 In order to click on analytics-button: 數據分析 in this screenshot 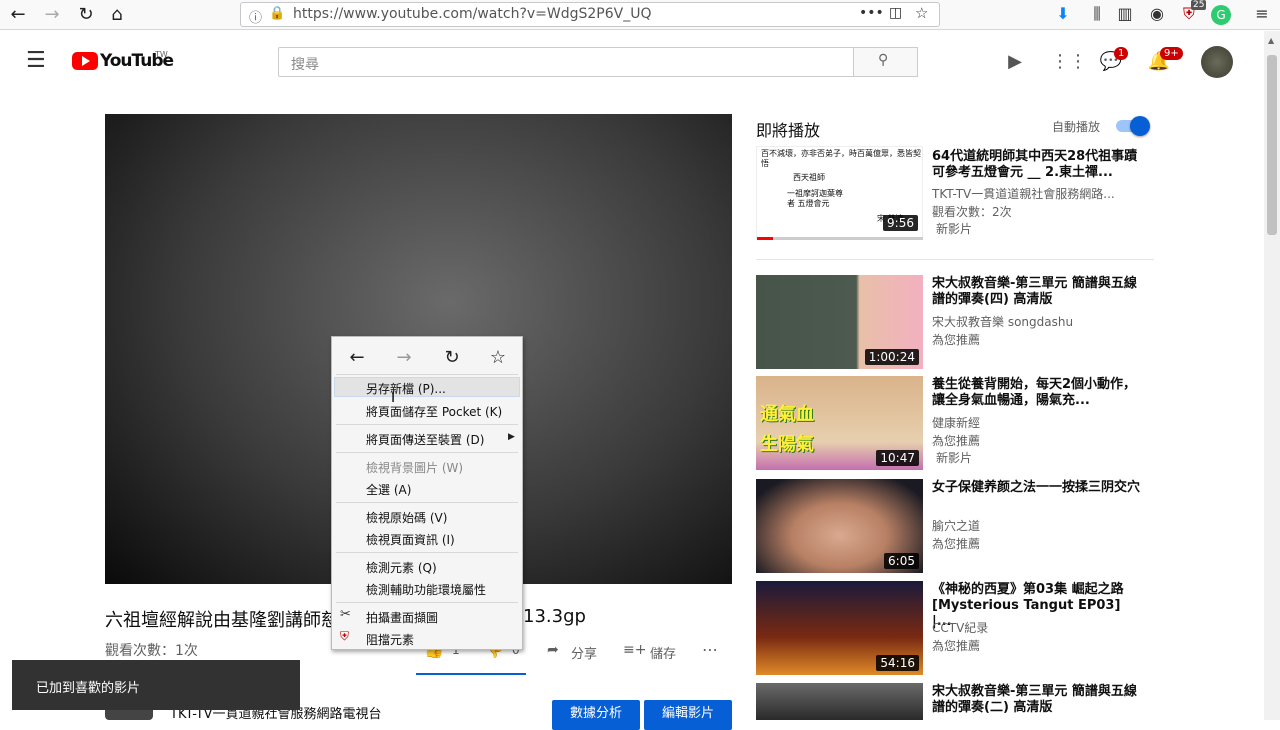, I will do `click(596, 715)`.